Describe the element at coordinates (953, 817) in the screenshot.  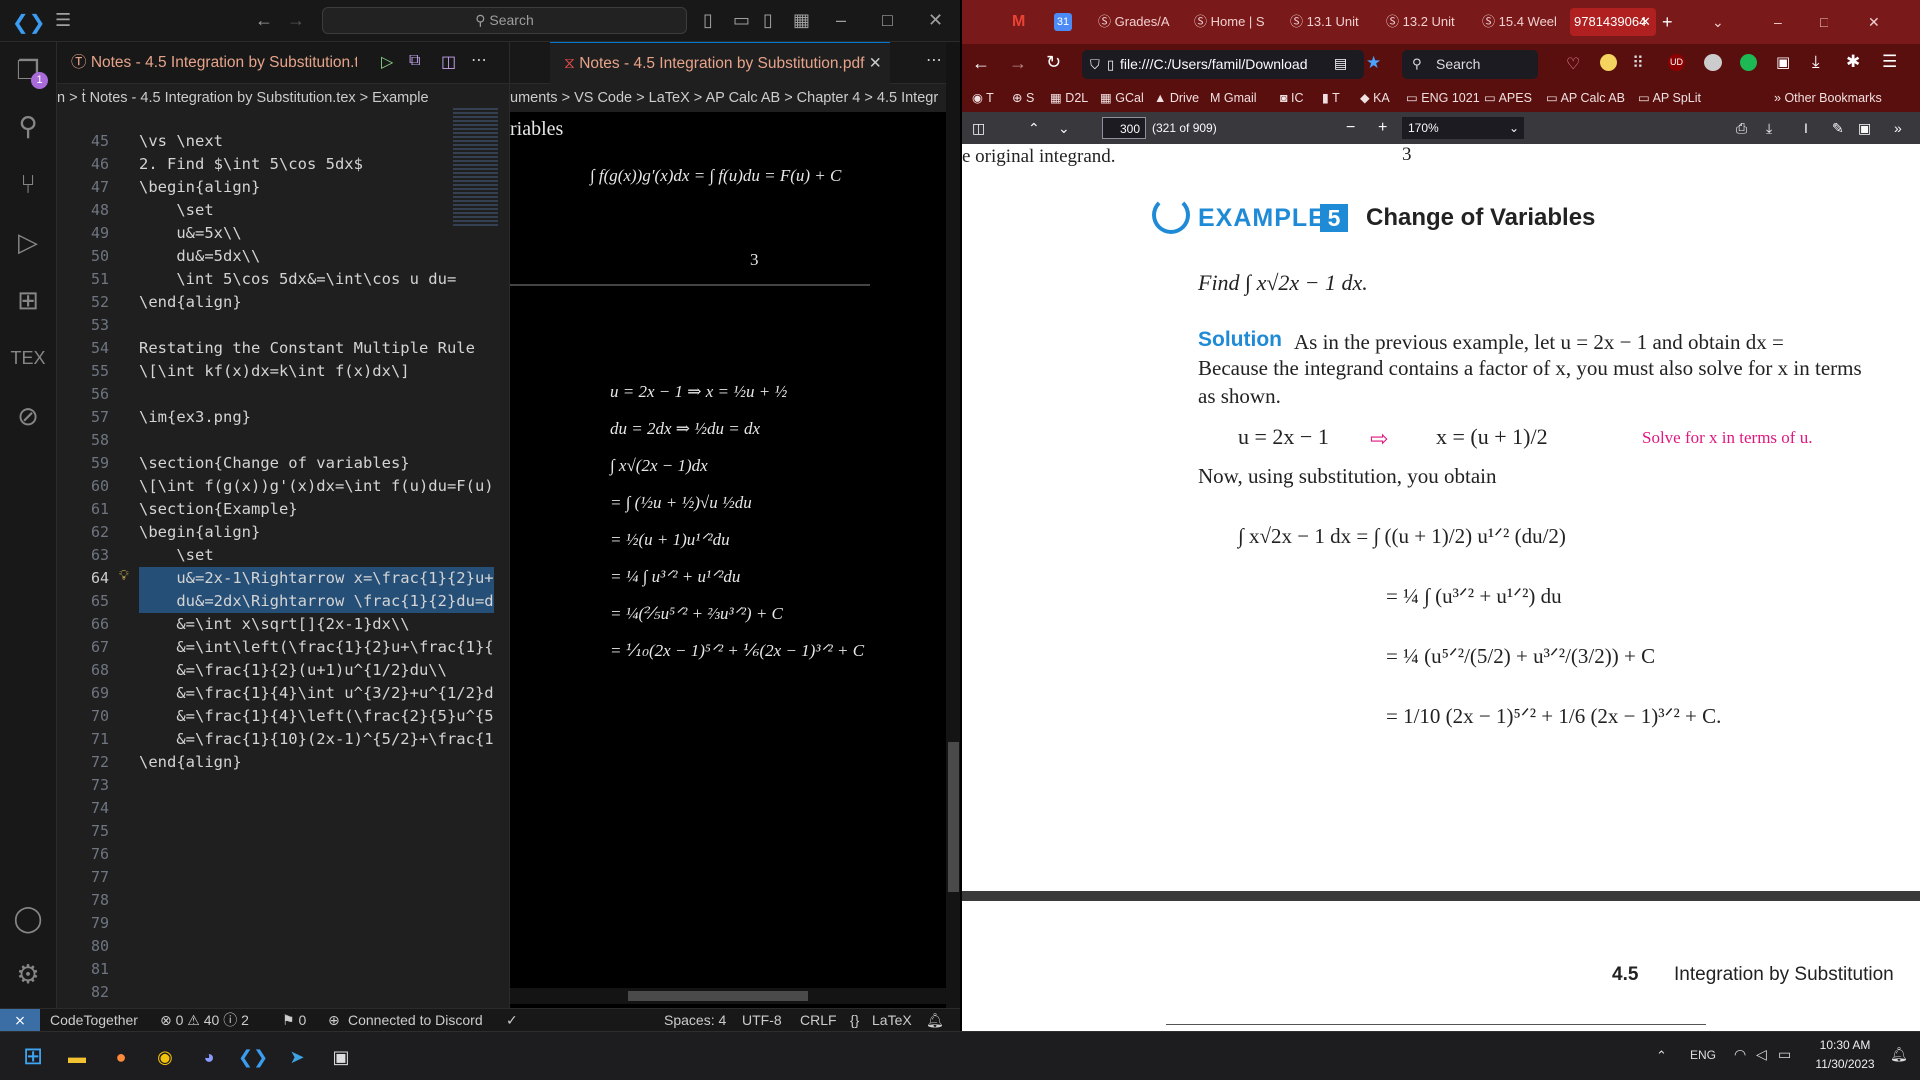
I see `vertical-scroll-thumb` at that location.